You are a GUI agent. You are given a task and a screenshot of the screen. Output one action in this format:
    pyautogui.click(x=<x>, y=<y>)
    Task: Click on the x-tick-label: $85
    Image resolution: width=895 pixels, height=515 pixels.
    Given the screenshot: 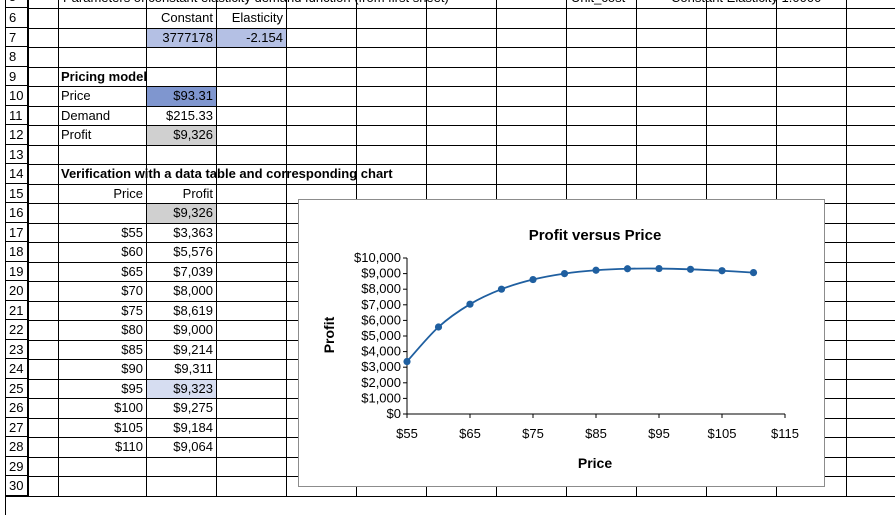 What is the action you would take?
    pyautogui.click(x=596, y=433)
    